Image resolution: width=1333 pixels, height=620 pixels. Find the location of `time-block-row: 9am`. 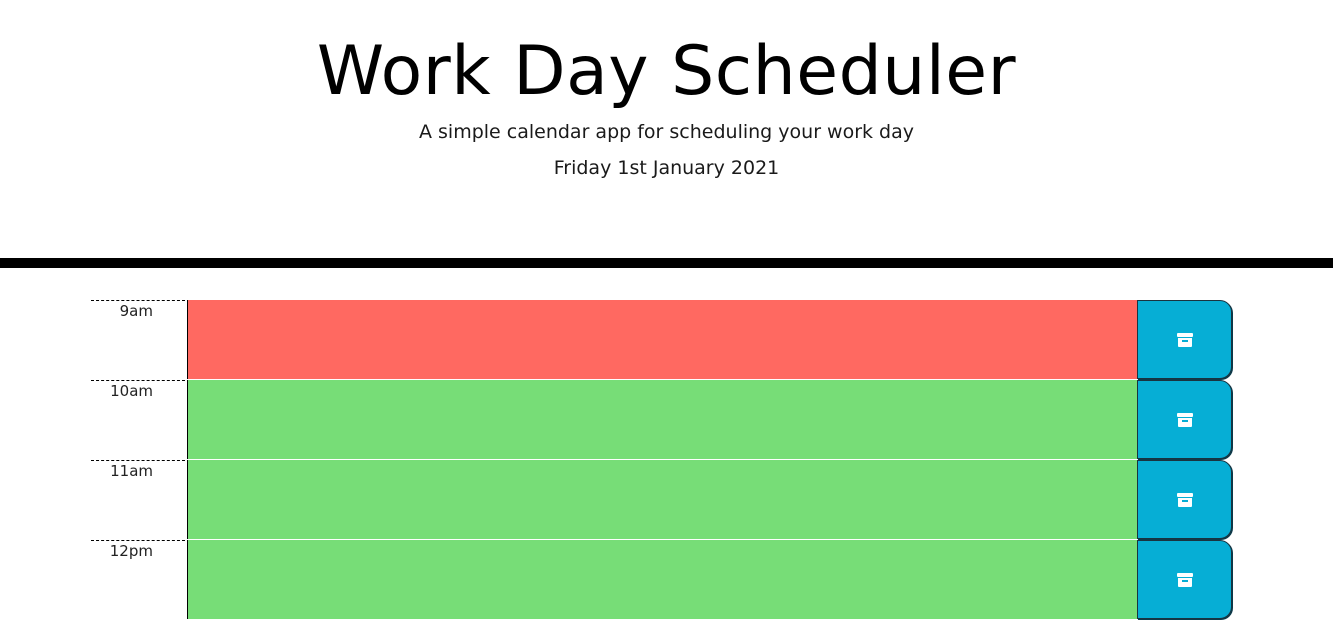

time-block-row: 9am is located at coordinates (661, 340).